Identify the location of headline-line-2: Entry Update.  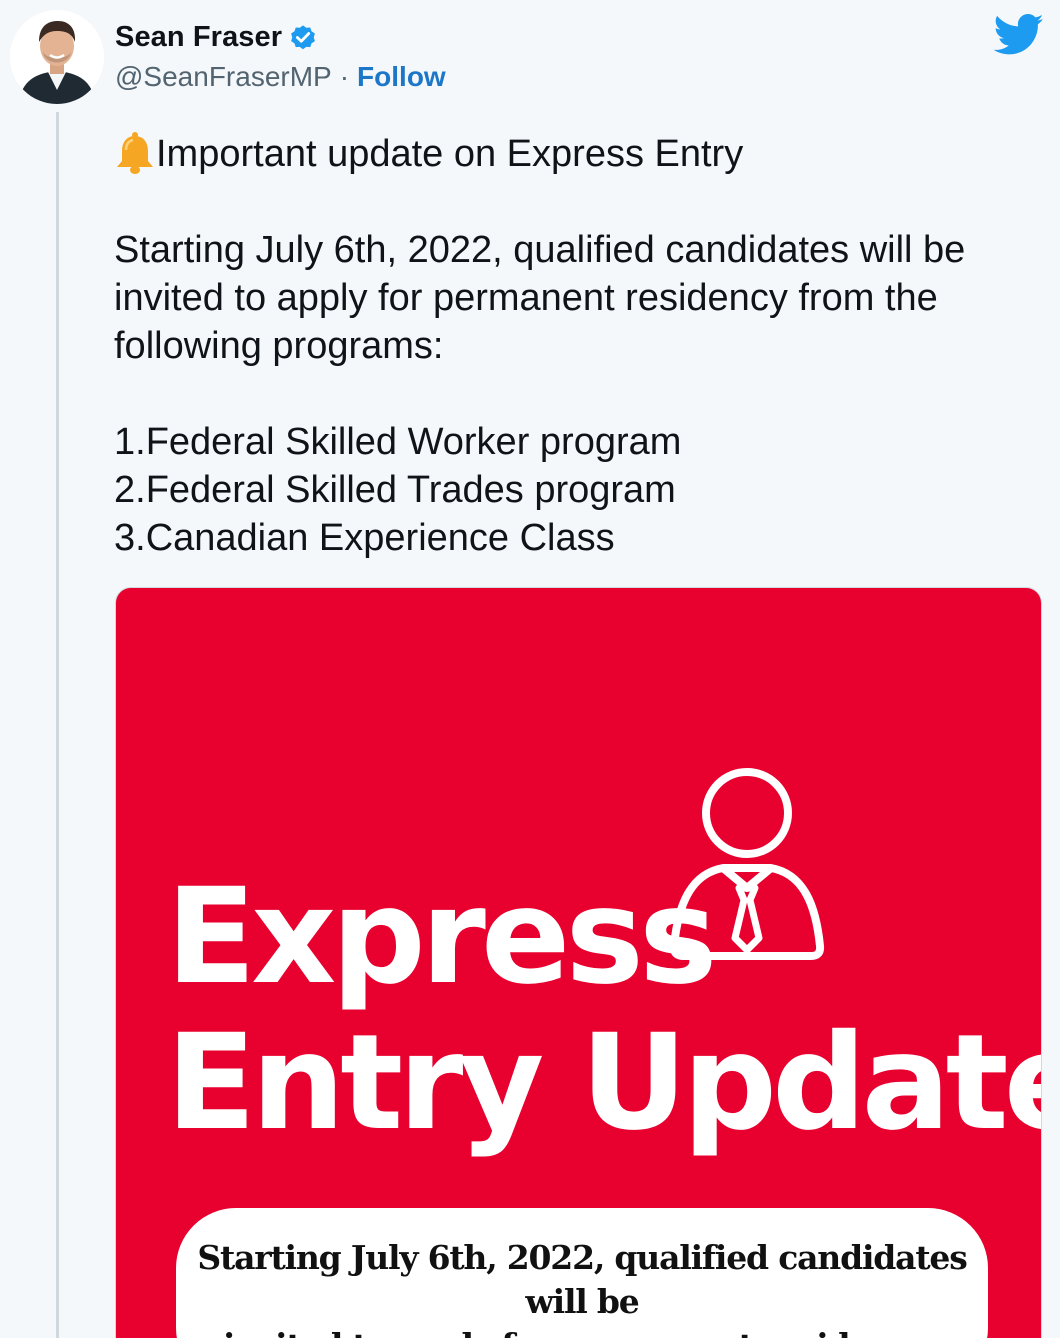
(604, 1083).